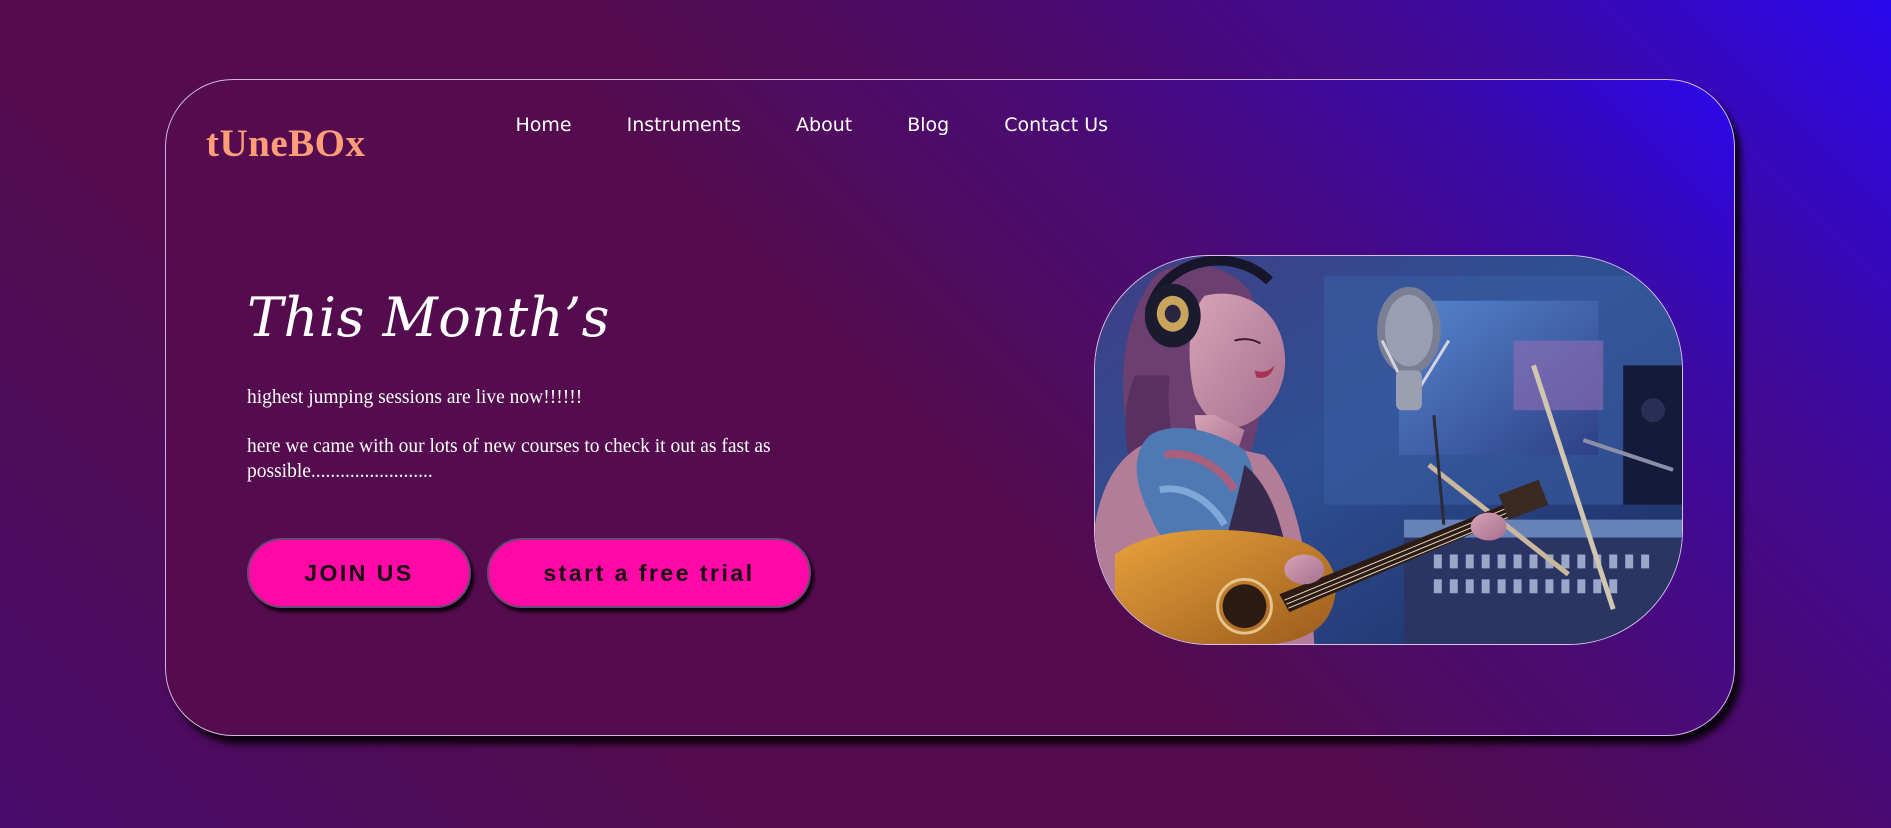  I want to click on nav-link-about: About, so click(824, 125).